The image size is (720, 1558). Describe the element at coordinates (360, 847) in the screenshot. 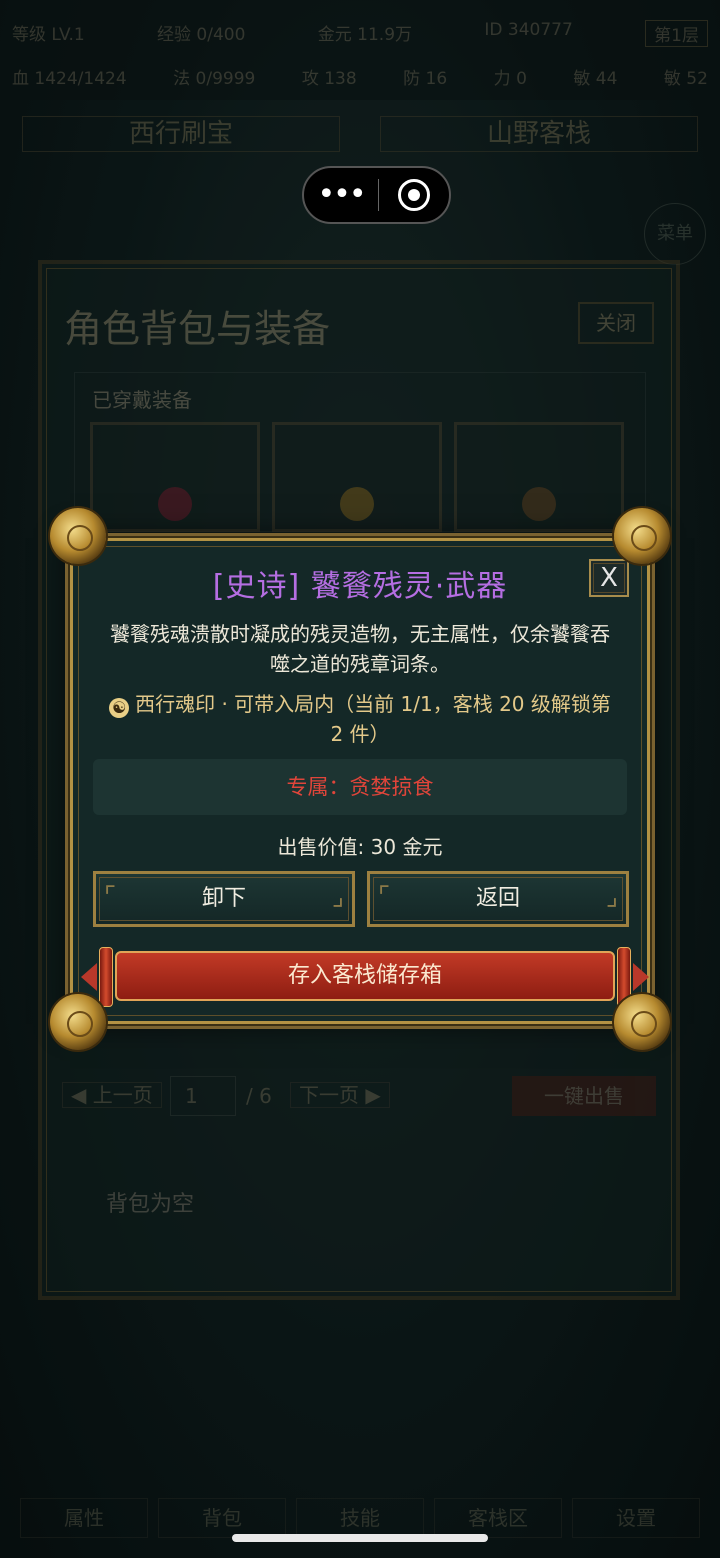

I see `sell-price: 出售价值: 30 金元` at that location.